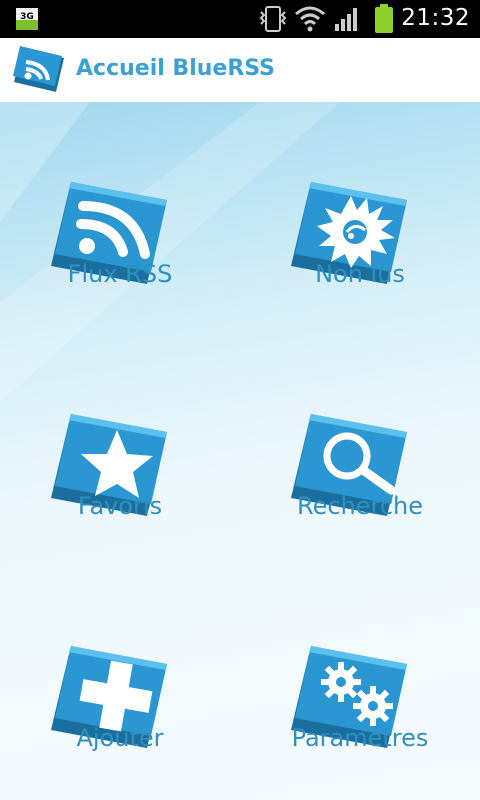 The height and width of the screenshot is (800, 480). I want to click on menu-item-label: Recherche, so click(360, 506).